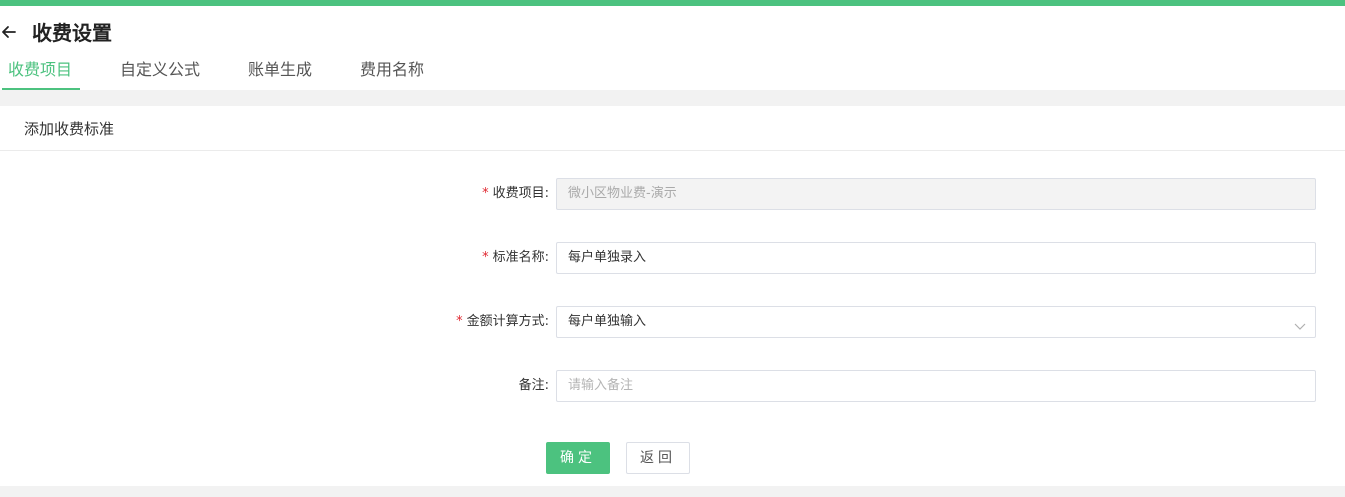 The image size is (1345, 497). I want to click on section-separator, so click(672, 98).